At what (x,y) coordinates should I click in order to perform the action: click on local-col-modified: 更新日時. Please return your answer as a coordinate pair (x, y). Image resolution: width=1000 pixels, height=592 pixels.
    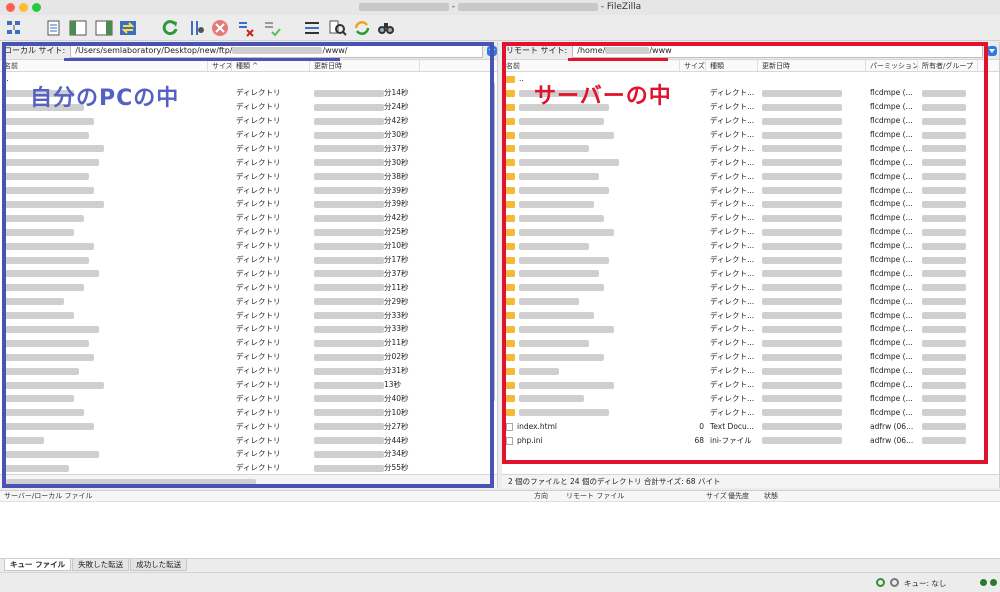
    Looking at the image, I should click on (365, 65).